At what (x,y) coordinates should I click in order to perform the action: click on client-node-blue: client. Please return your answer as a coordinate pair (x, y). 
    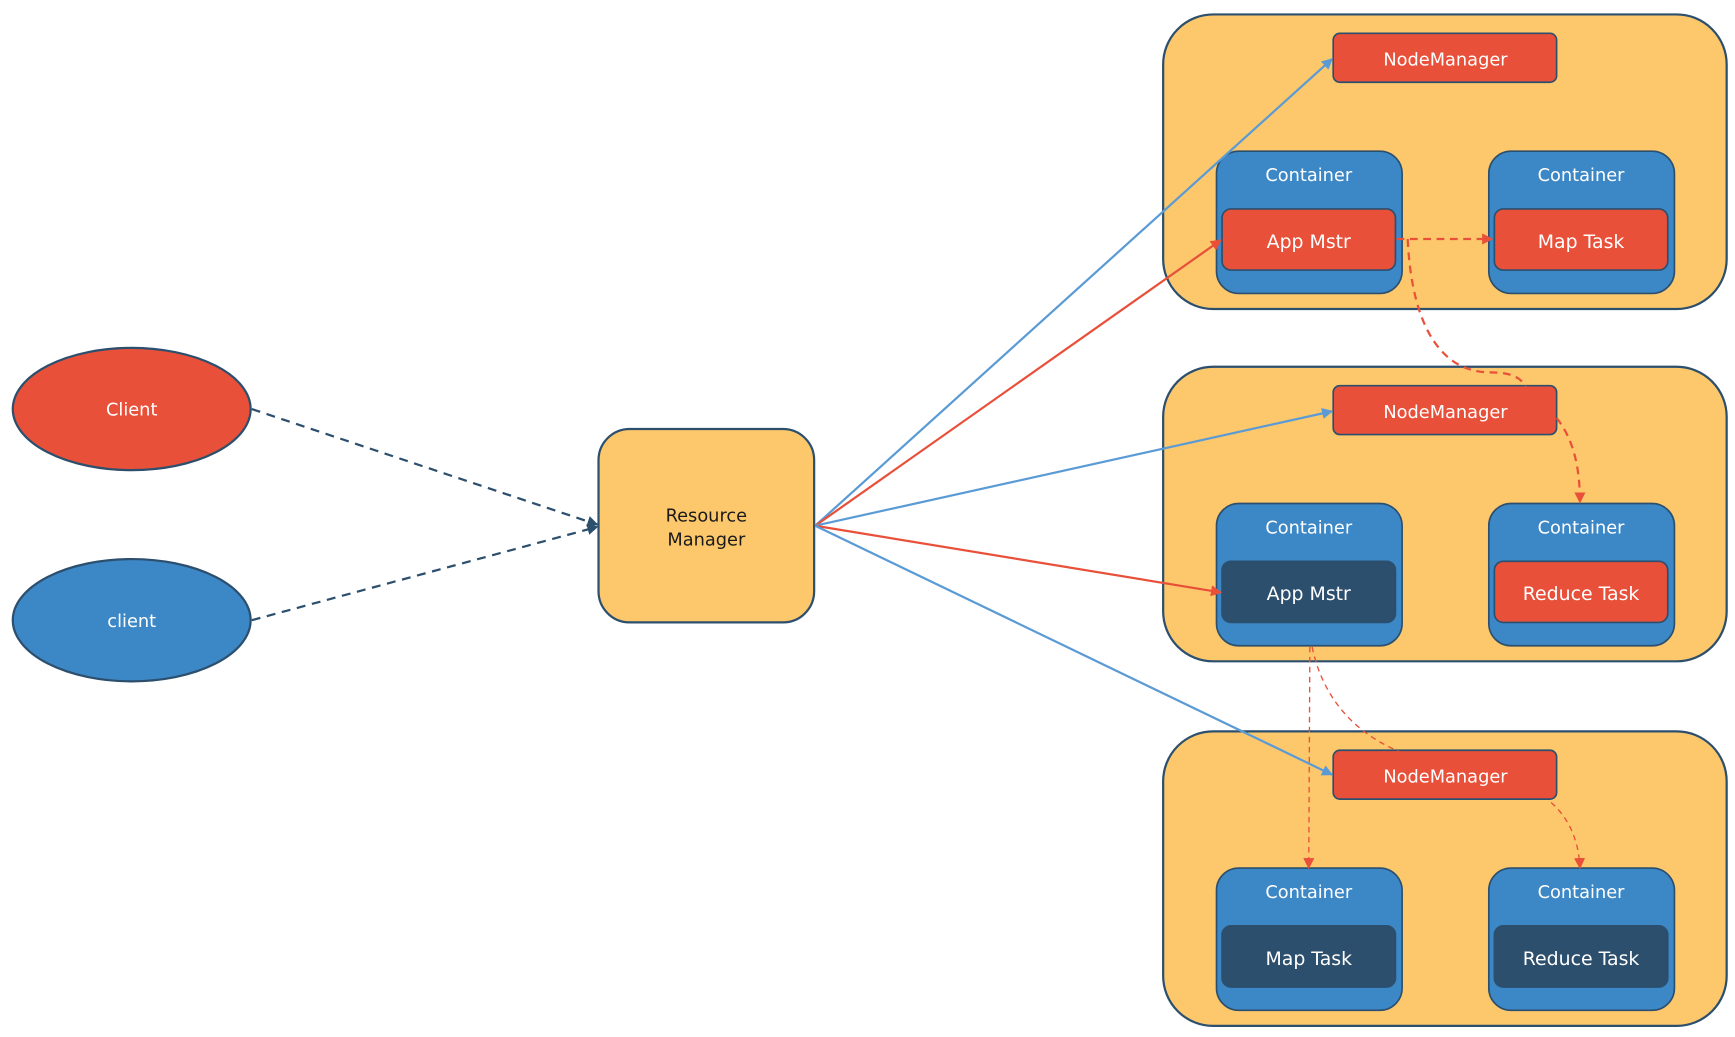
    Looking at the image, I should click on (131, 620).